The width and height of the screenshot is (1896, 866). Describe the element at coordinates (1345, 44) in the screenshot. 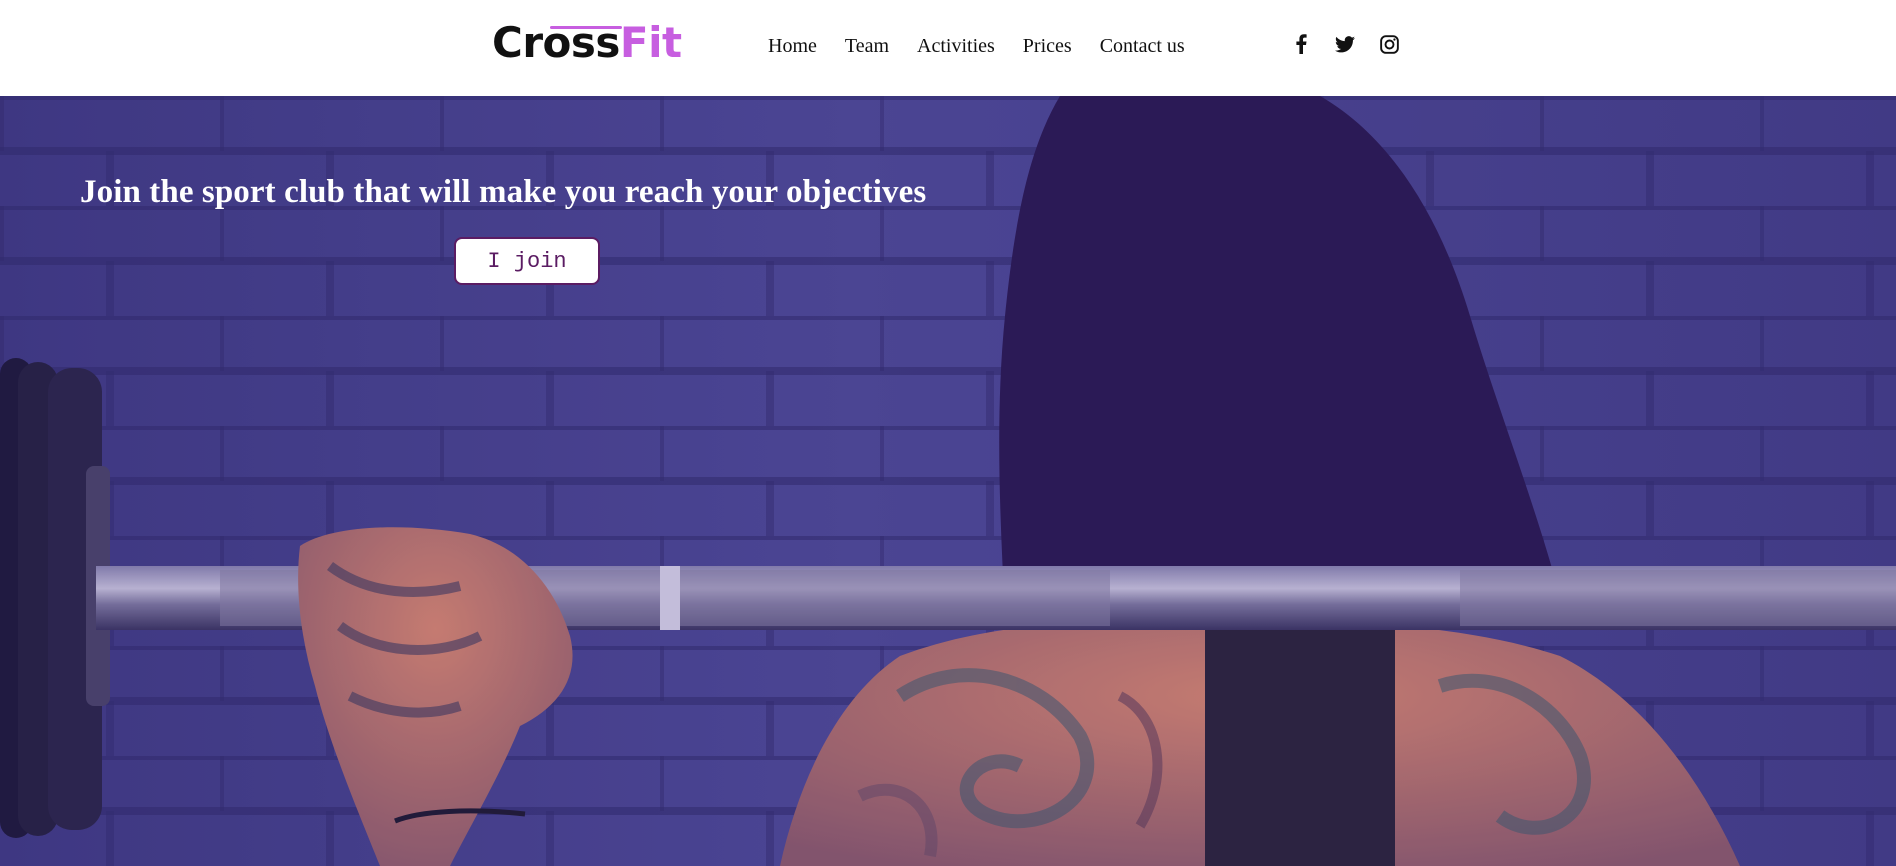

I see `twitter-icon` at that location.